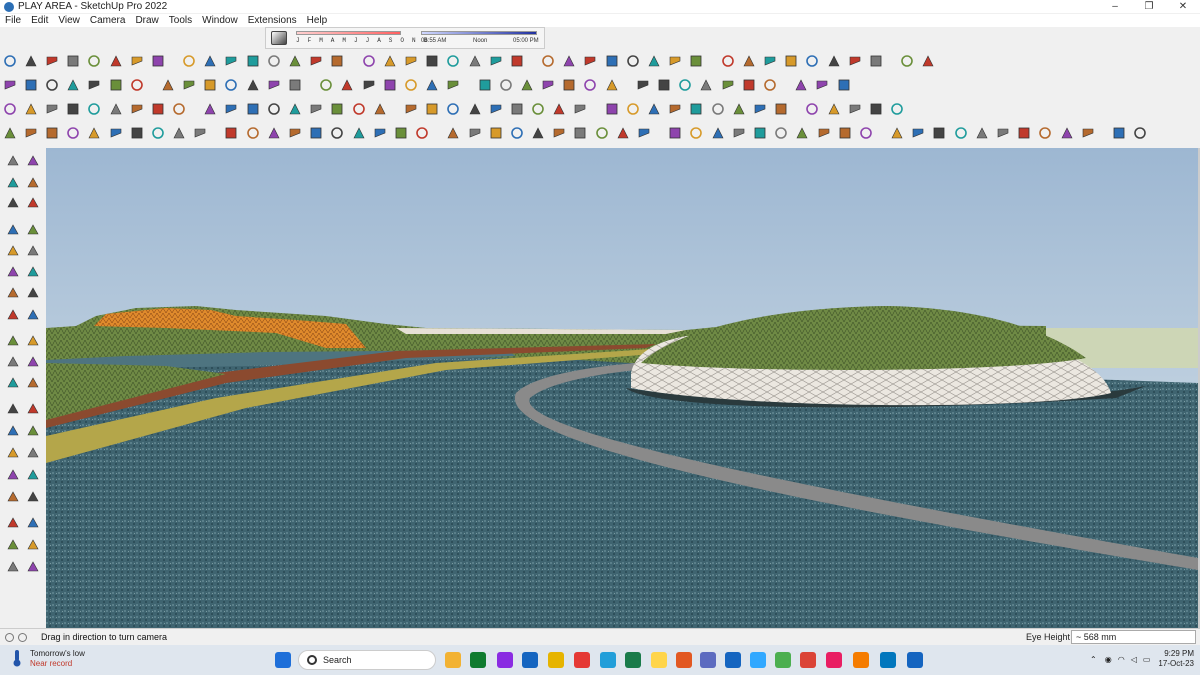 This screenshot has width=1200, height=675. I want to click on measurements-input: ~ 568 mm, so click(1133, 637).